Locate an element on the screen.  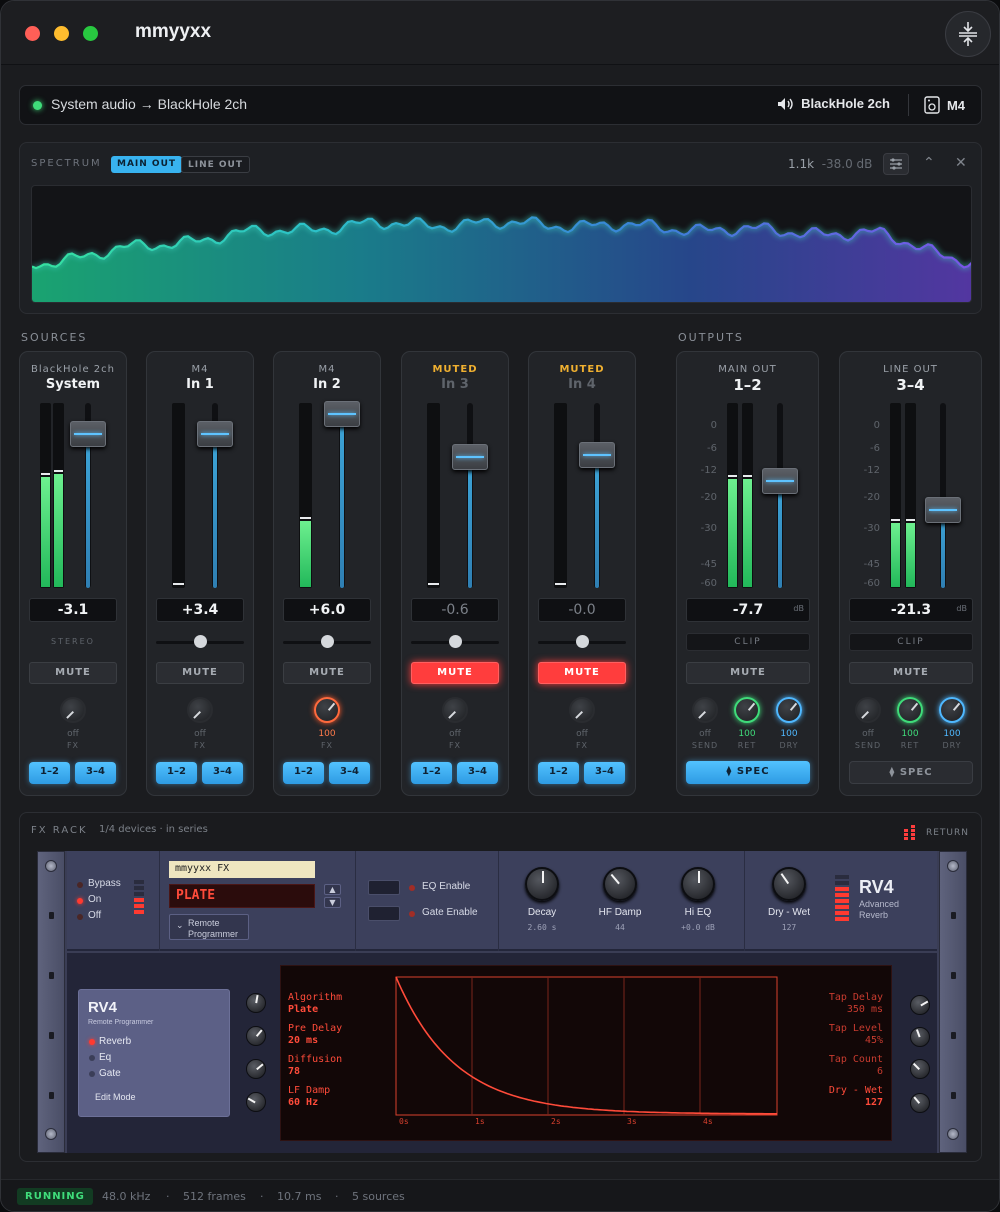
program-down-button: ▼ is located at coordinates (332, 902).